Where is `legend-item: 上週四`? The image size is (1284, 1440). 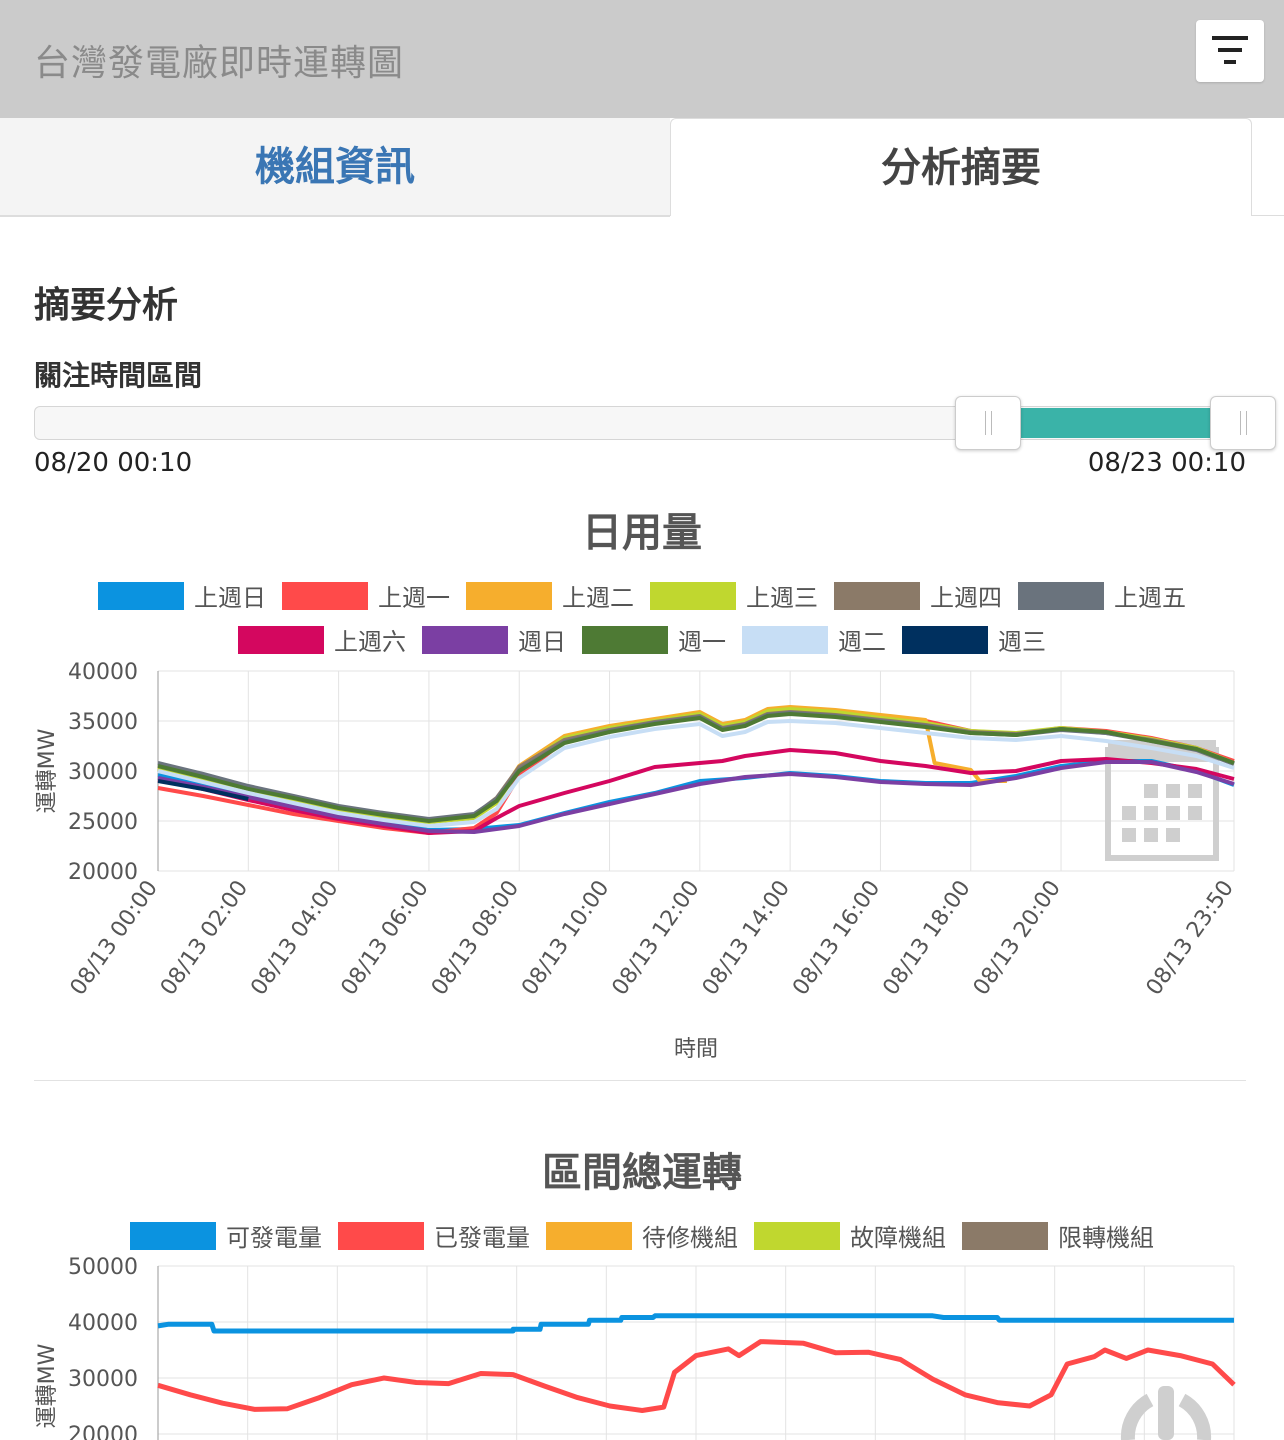
legend-item: 上週四 is located at coordinates (918, 595).